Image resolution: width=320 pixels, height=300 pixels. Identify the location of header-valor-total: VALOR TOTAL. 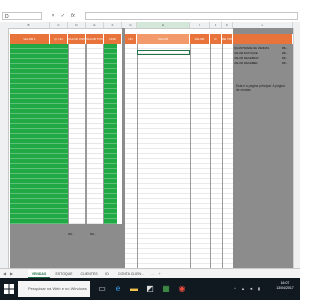
(95, 39).